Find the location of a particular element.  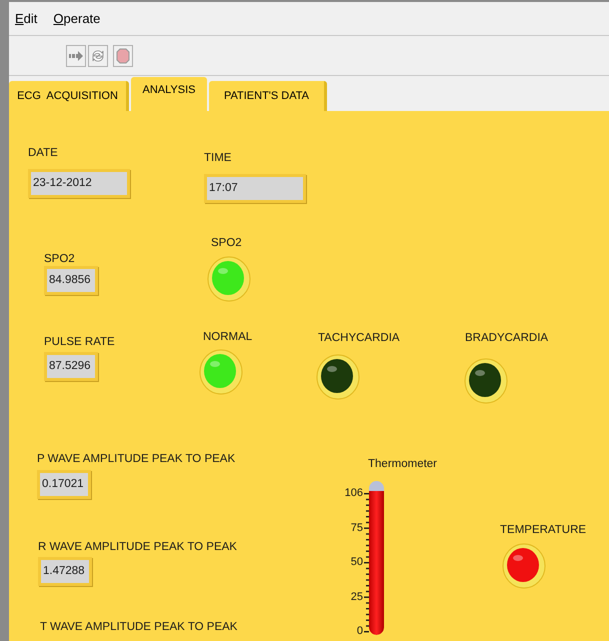

thermometer-cap is located at coordinates (376, 486).